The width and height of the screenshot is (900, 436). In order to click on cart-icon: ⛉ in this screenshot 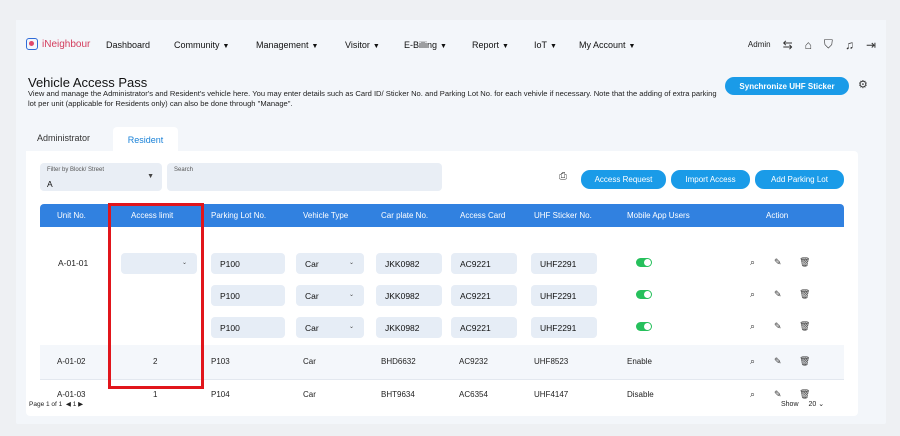, I will do `click(828, 44)`.